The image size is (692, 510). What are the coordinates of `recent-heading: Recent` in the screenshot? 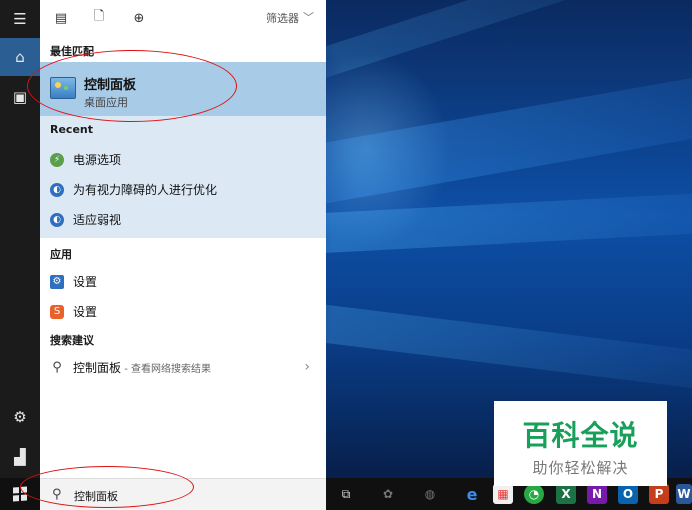 It's located at (72, 129).